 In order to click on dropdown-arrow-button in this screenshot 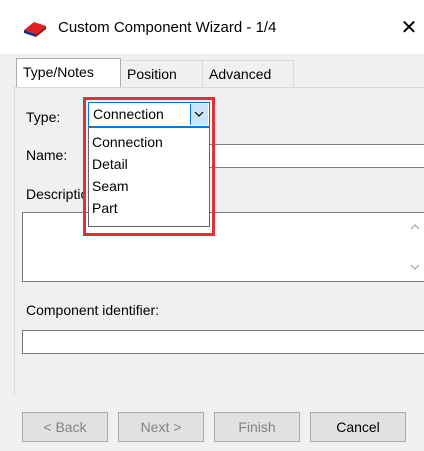, I will do `click(199, 114)`.